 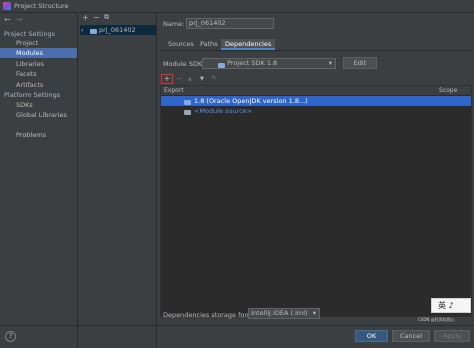 What do you see at coordinates (452, 336) in the screenshot?
I see `apply-button: Apply` at bounding box center [452, 336].